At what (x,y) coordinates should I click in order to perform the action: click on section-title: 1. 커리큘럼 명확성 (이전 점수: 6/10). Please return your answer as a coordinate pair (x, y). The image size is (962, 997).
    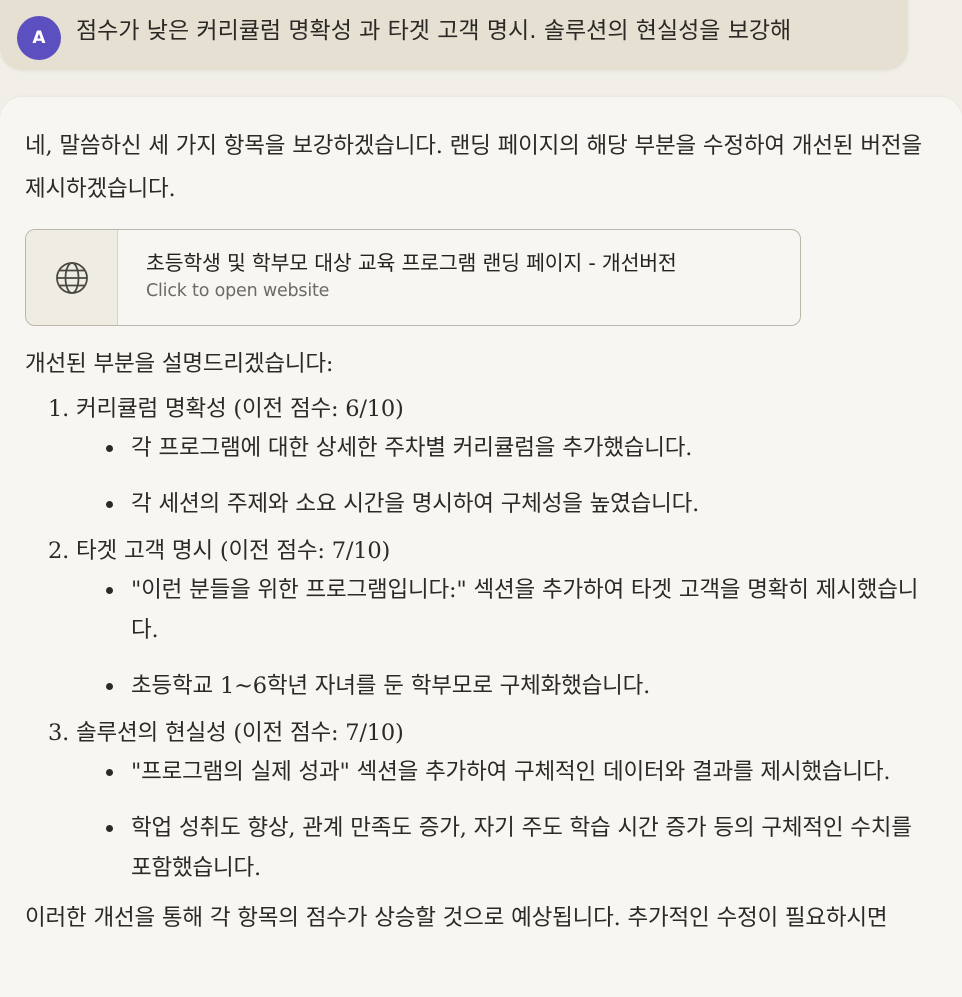
    Looking at the image, I should click on (226, 409).